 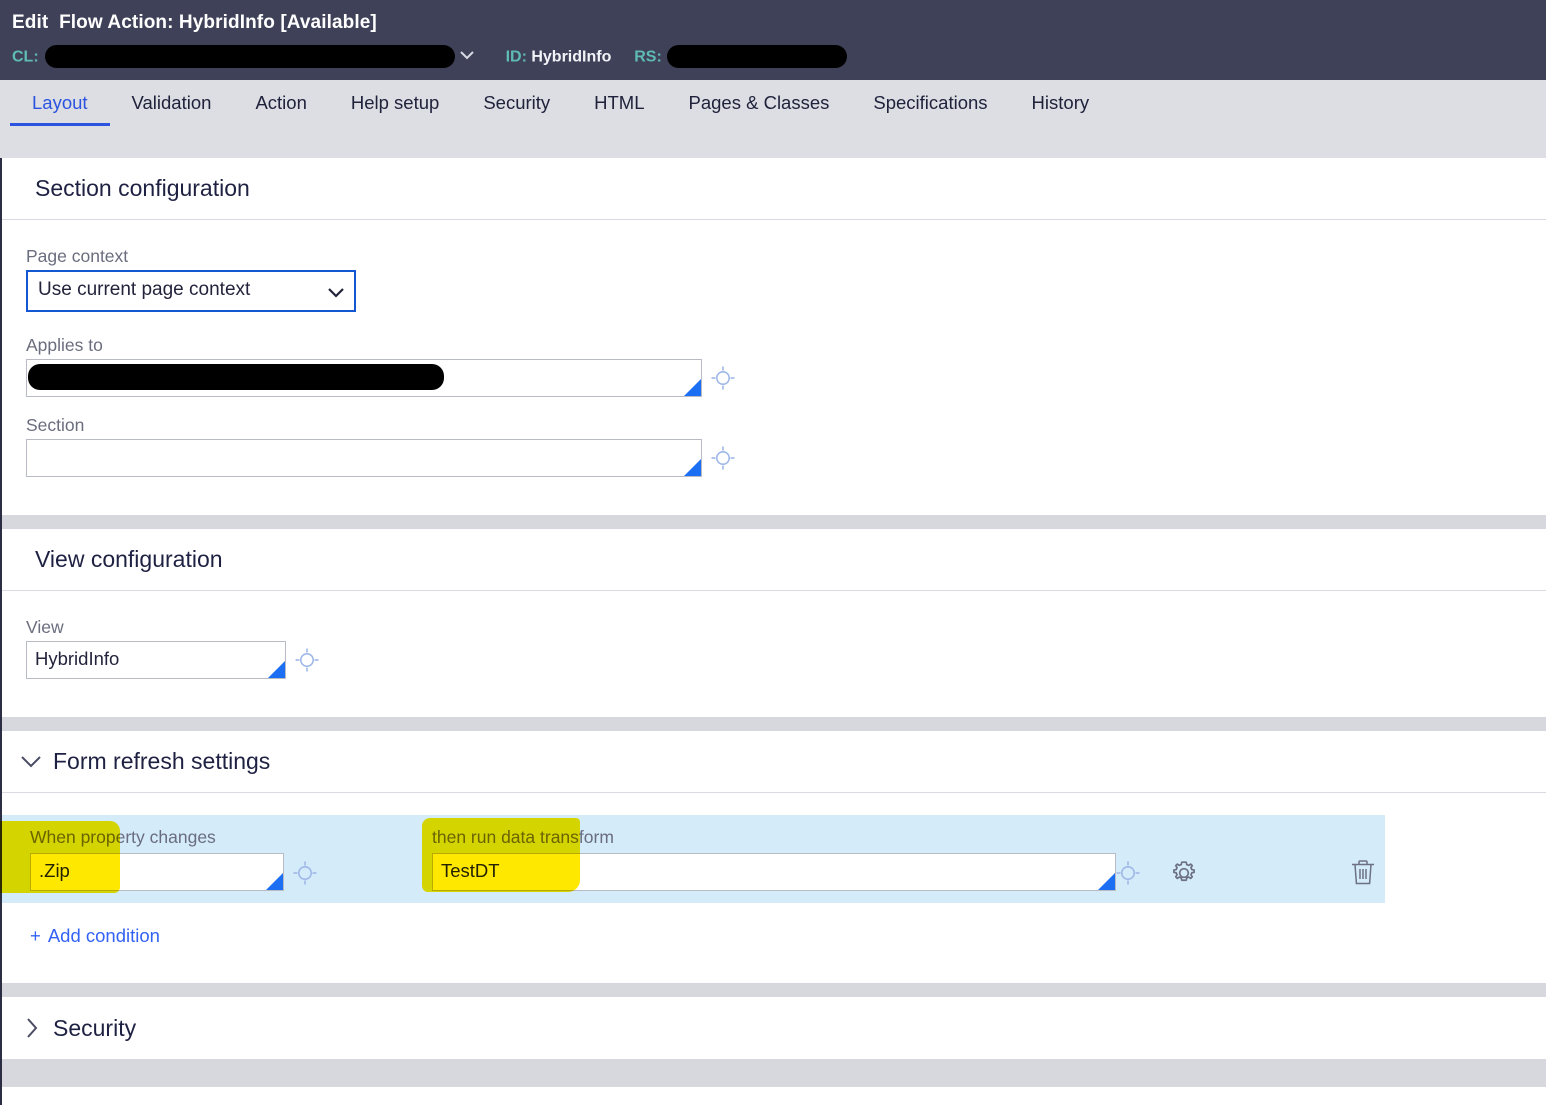 I want to click on class-value-redacted, so click(x=249, y=56).